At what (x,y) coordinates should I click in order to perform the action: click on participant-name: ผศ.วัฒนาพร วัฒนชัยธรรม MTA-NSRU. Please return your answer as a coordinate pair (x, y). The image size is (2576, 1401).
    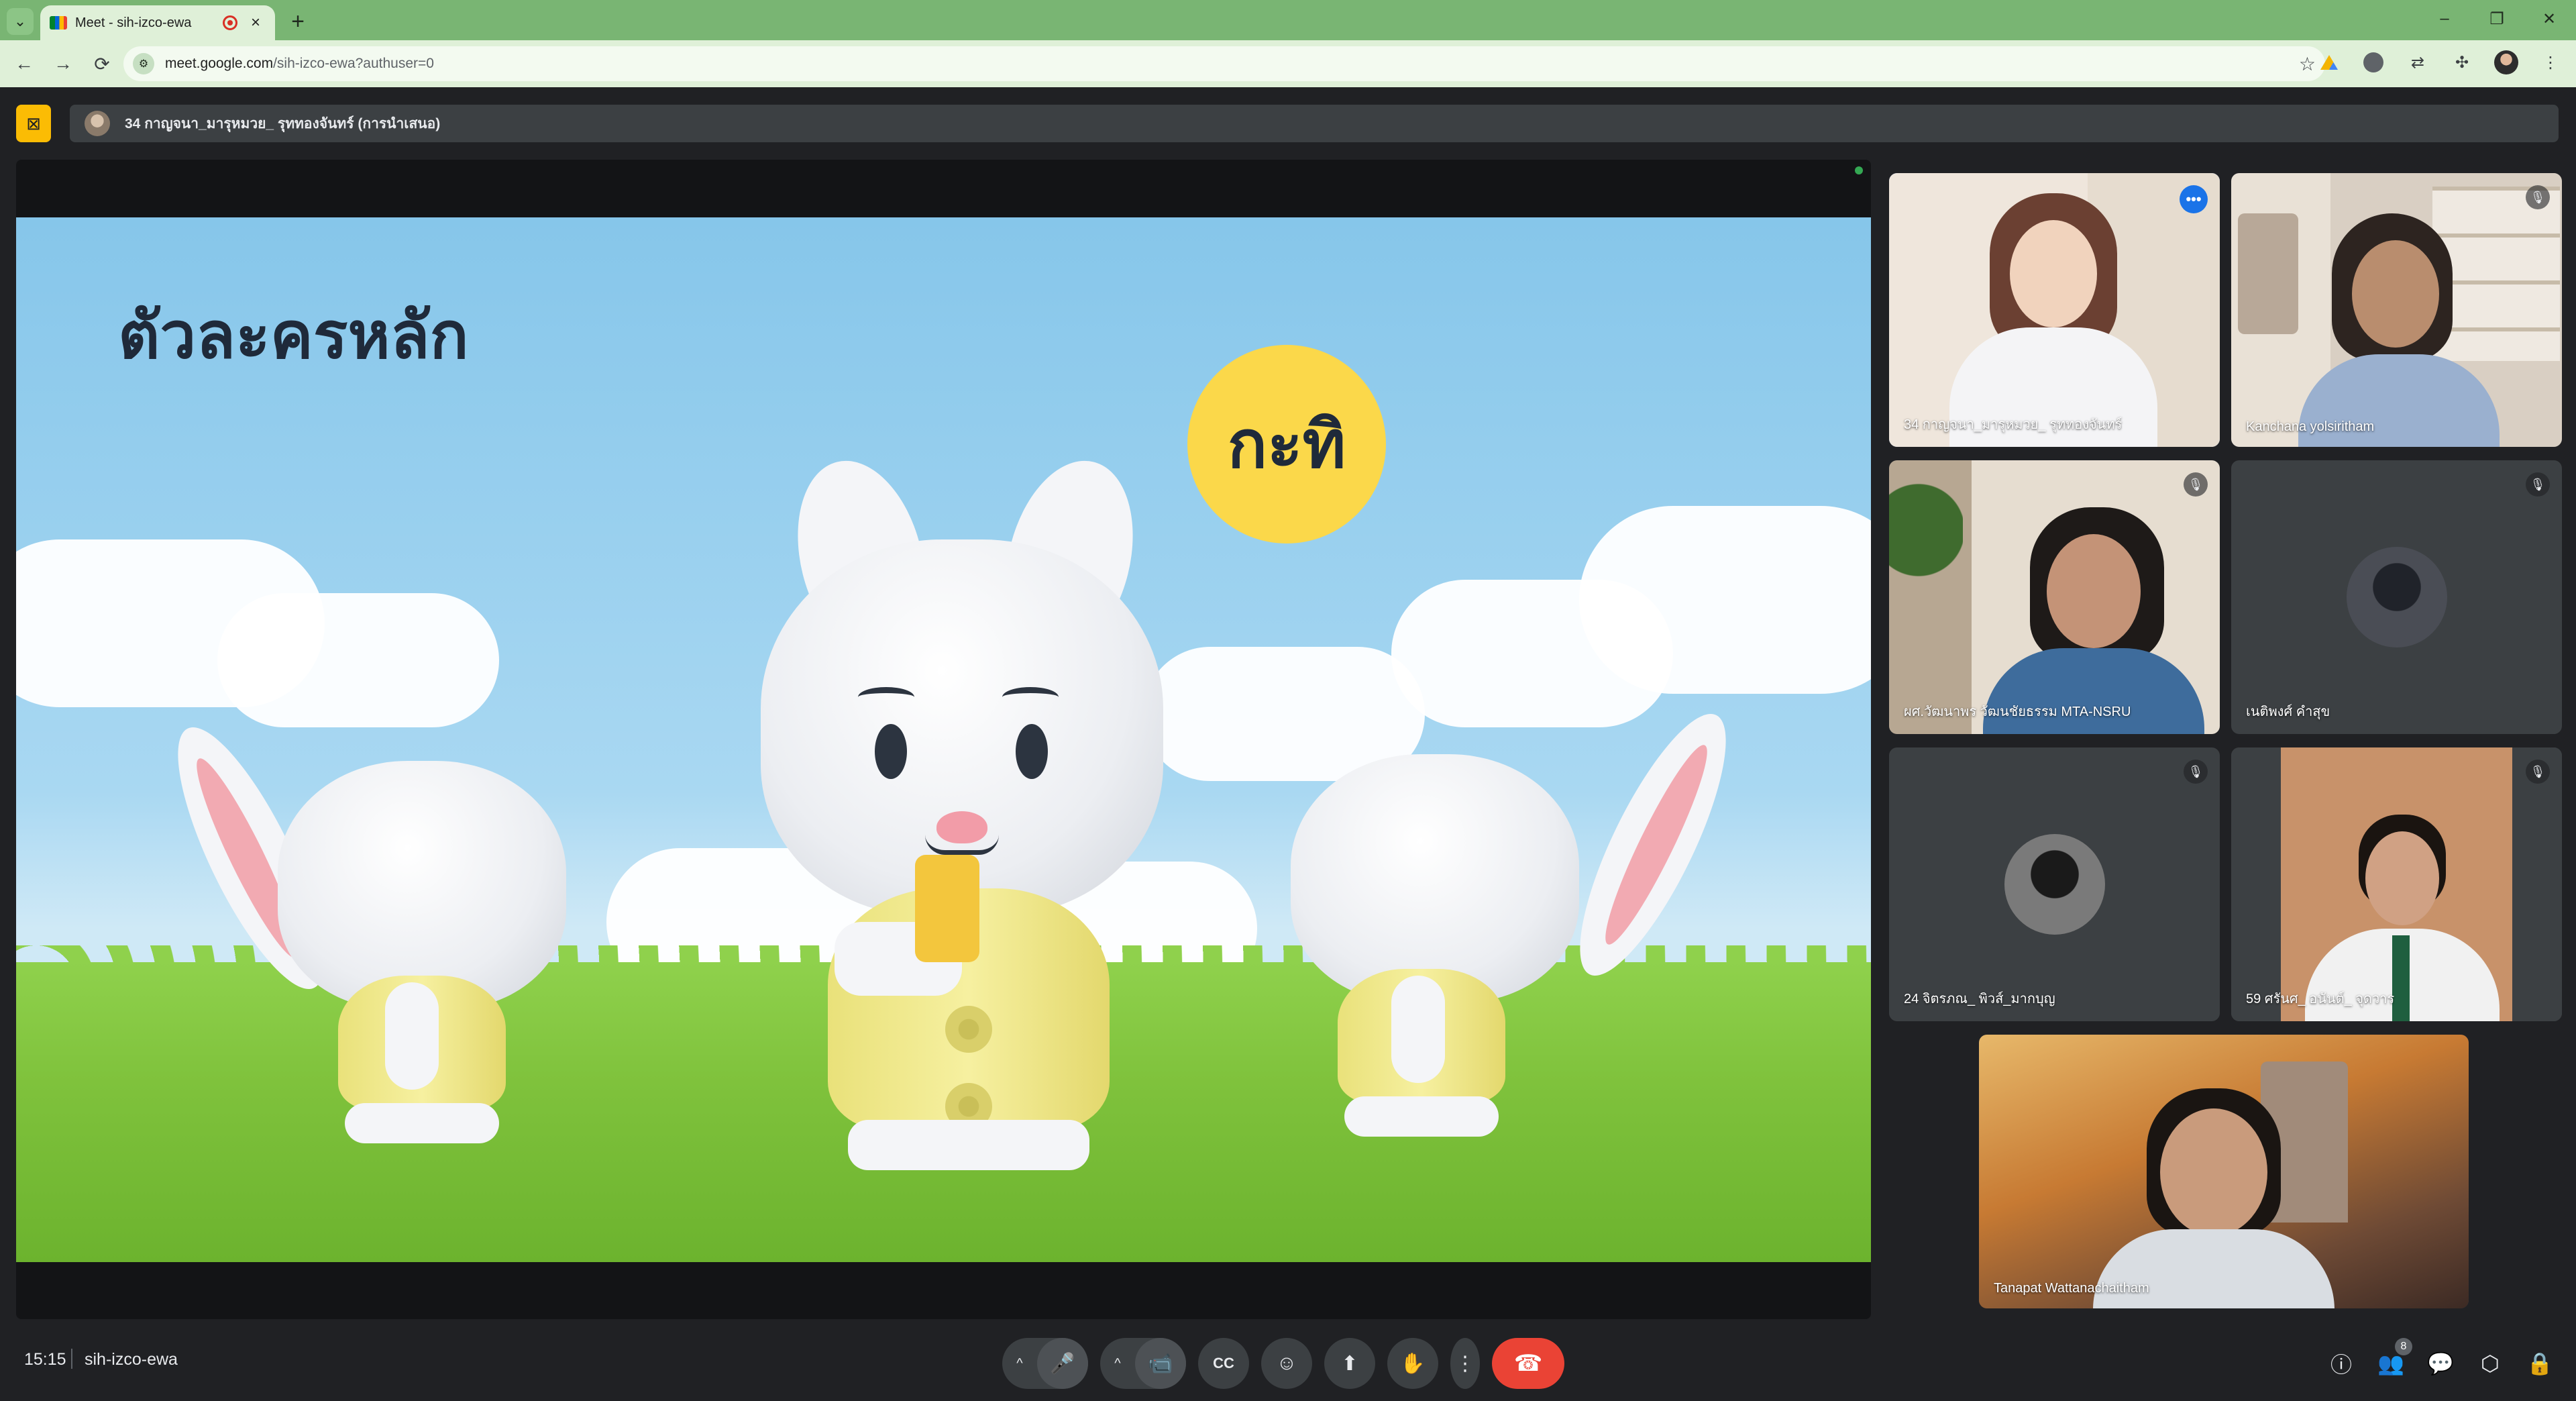
    Looking at the image, I should click on (2017, 712).